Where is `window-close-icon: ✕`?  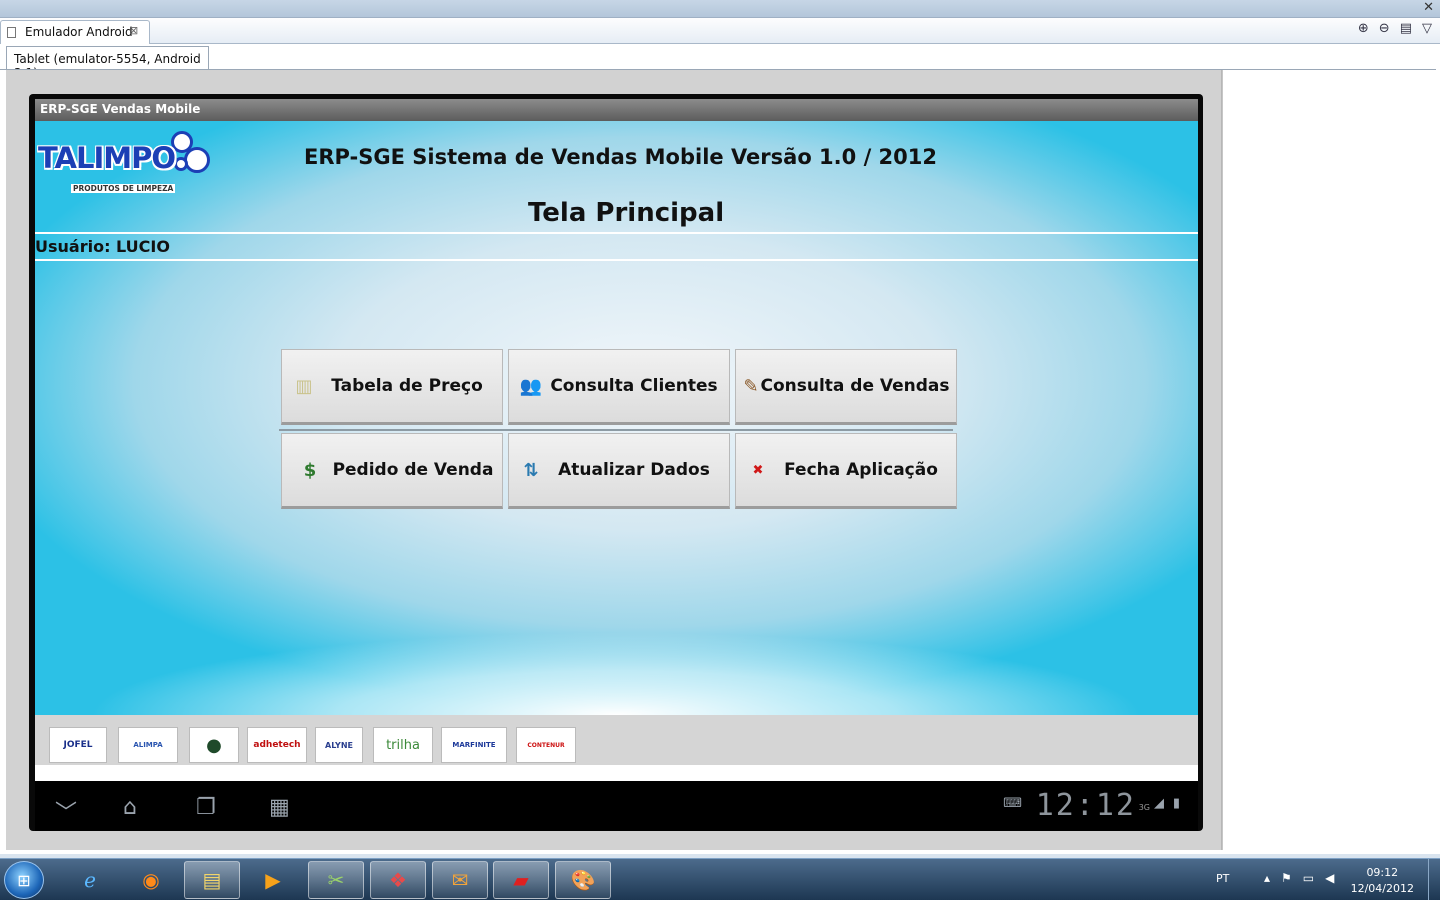 window-close-icon: ✕ is located at coordinates (1428, 7).